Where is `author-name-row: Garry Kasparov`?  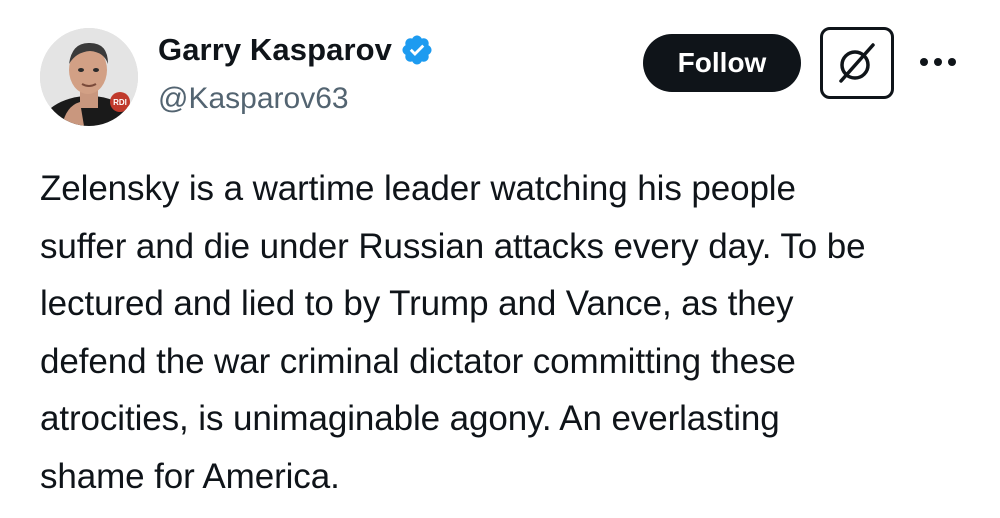 author-name-row: Garry Kasparov is located at coordinates (296, 50).